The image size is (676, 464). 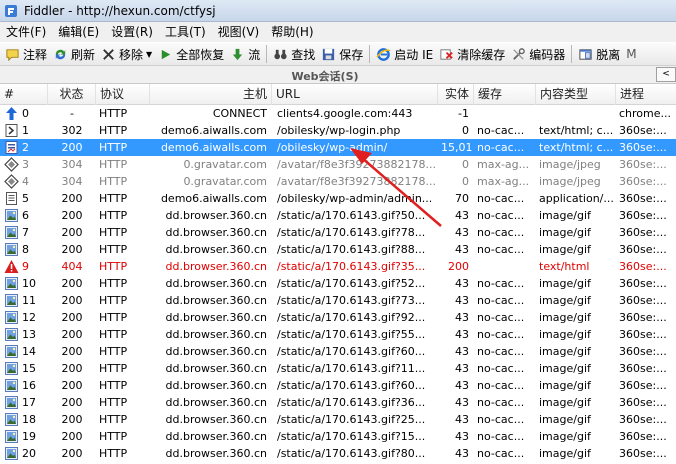 I want to click on column-header-status: 状态, so click(x=72, y=94).